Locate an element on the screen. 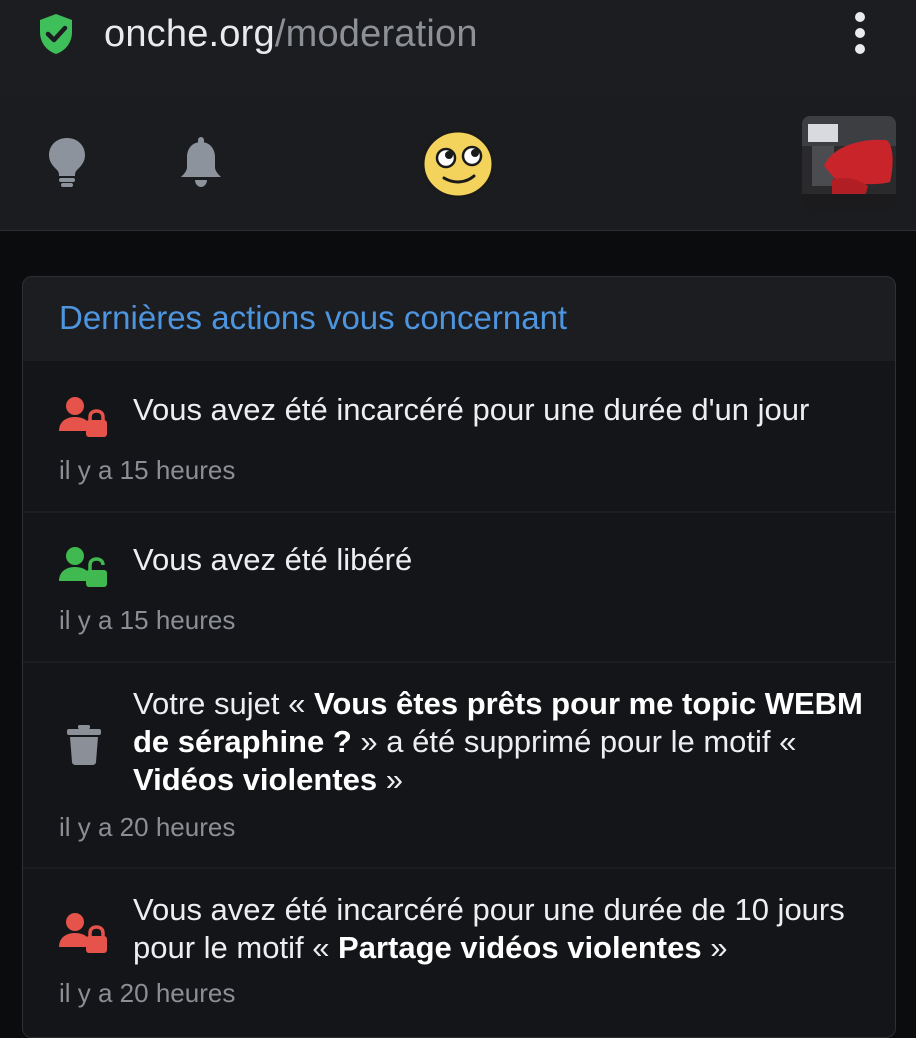 This screenshot has height=1038, width=916. url-path: /moderation is located at coordinates (376, 34).